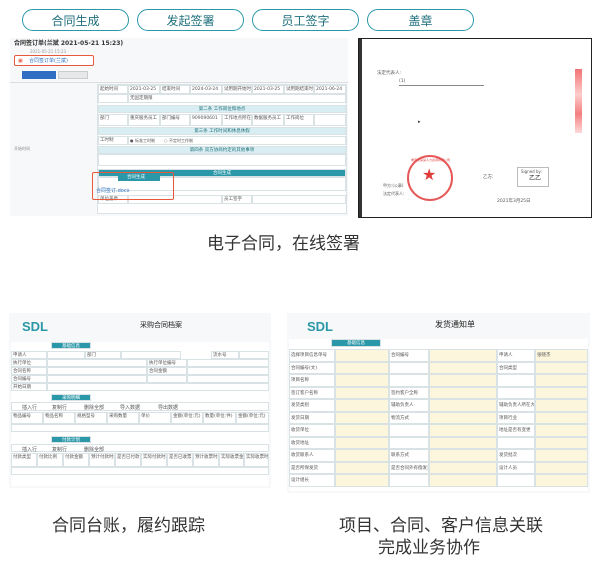 The width and height of the screenshot is (600, 567). I want to click on field-label: 物流方式, so click(409, 417).